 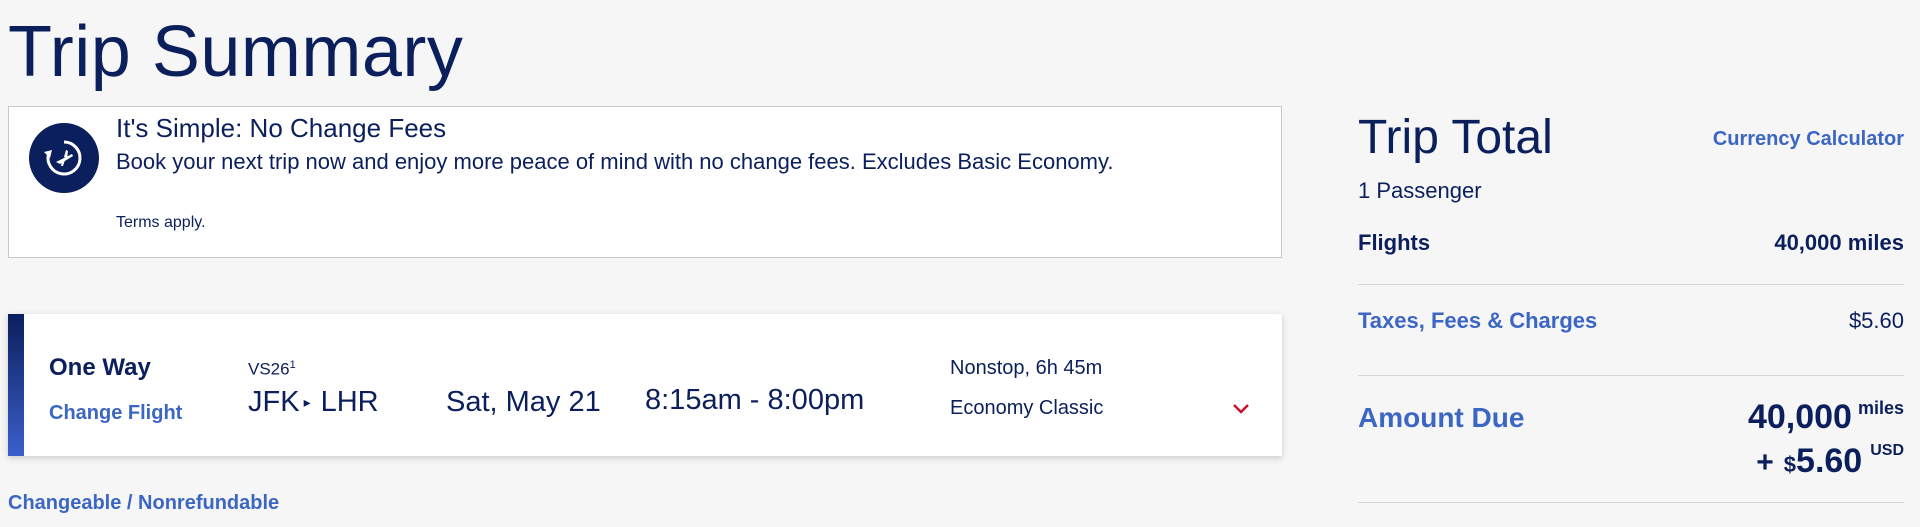 What do you see at coordinates (307, 402) in the screenshot?
I see `route-arrow-icon: ▸` at bounding box center [307, 402].